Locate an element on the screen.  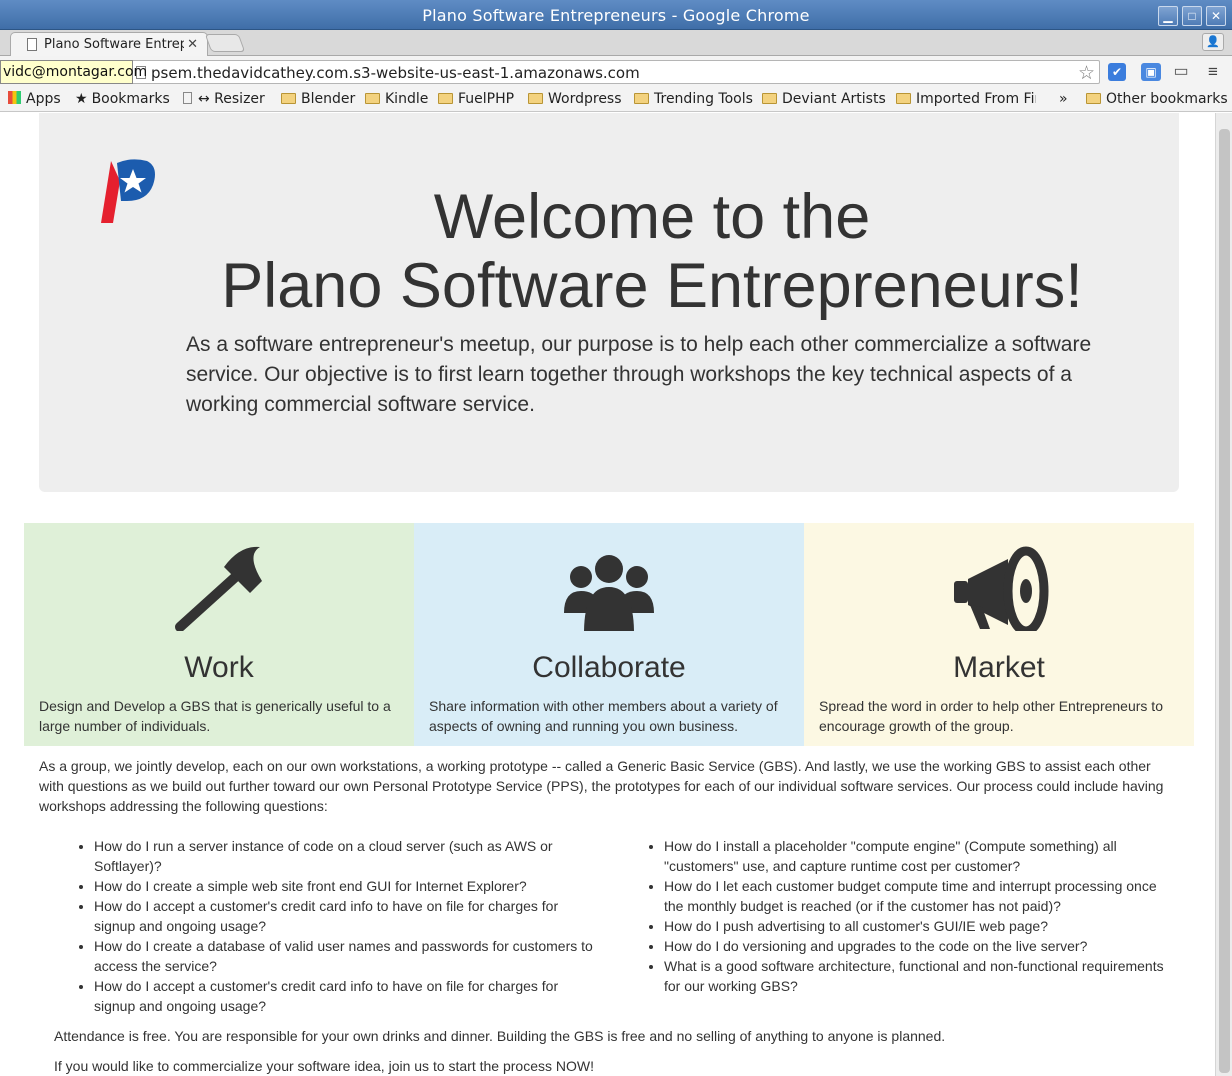
panel-title: Collaborate is located at coordinates (609, 667).